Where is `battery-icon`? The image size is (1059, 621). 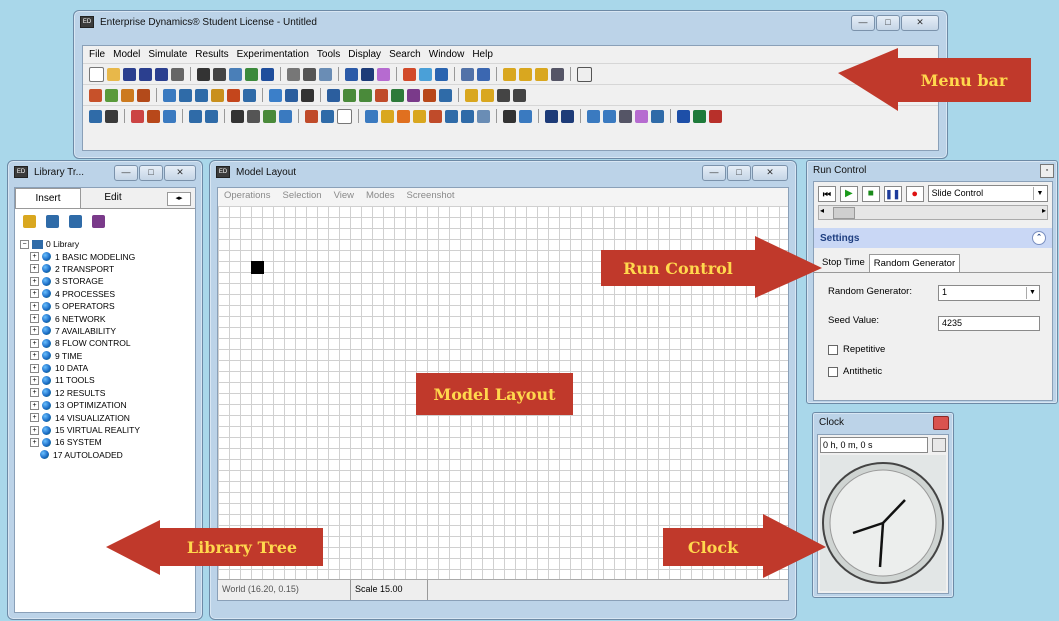 battery-icon is located at coordinates (137, 116).